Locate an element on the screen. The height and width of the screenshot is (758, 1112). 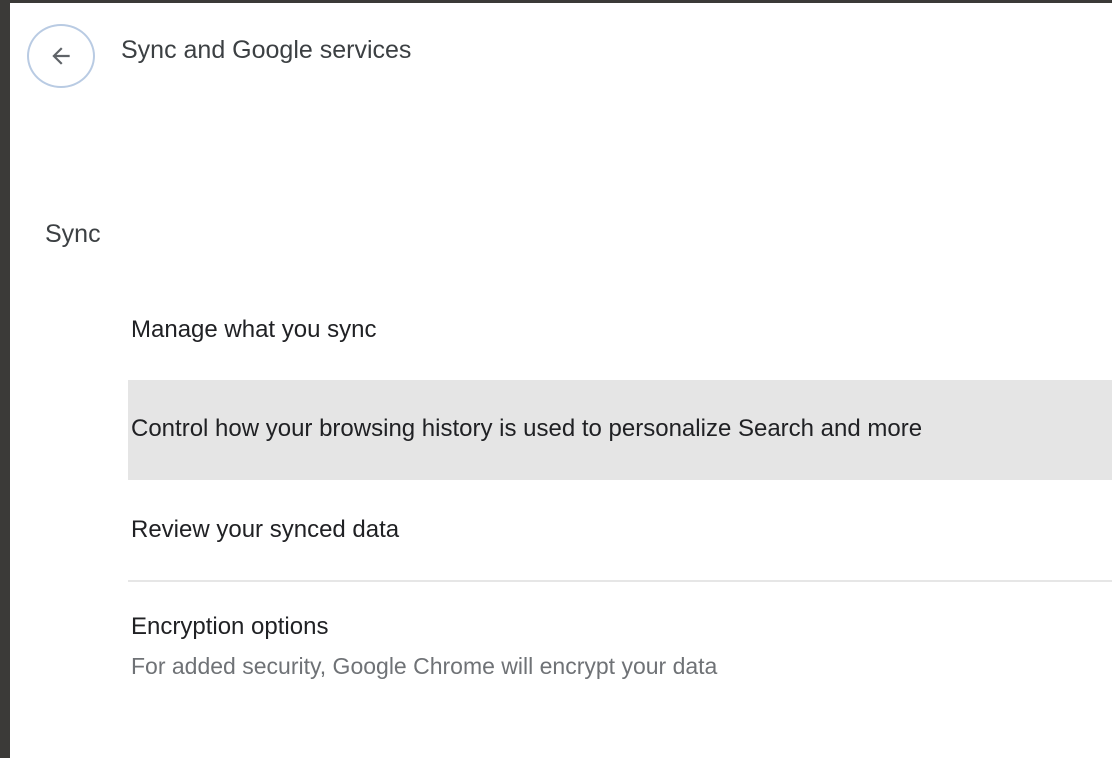
encryption-options-label: Encryption options is located at coordinates (230, 626).